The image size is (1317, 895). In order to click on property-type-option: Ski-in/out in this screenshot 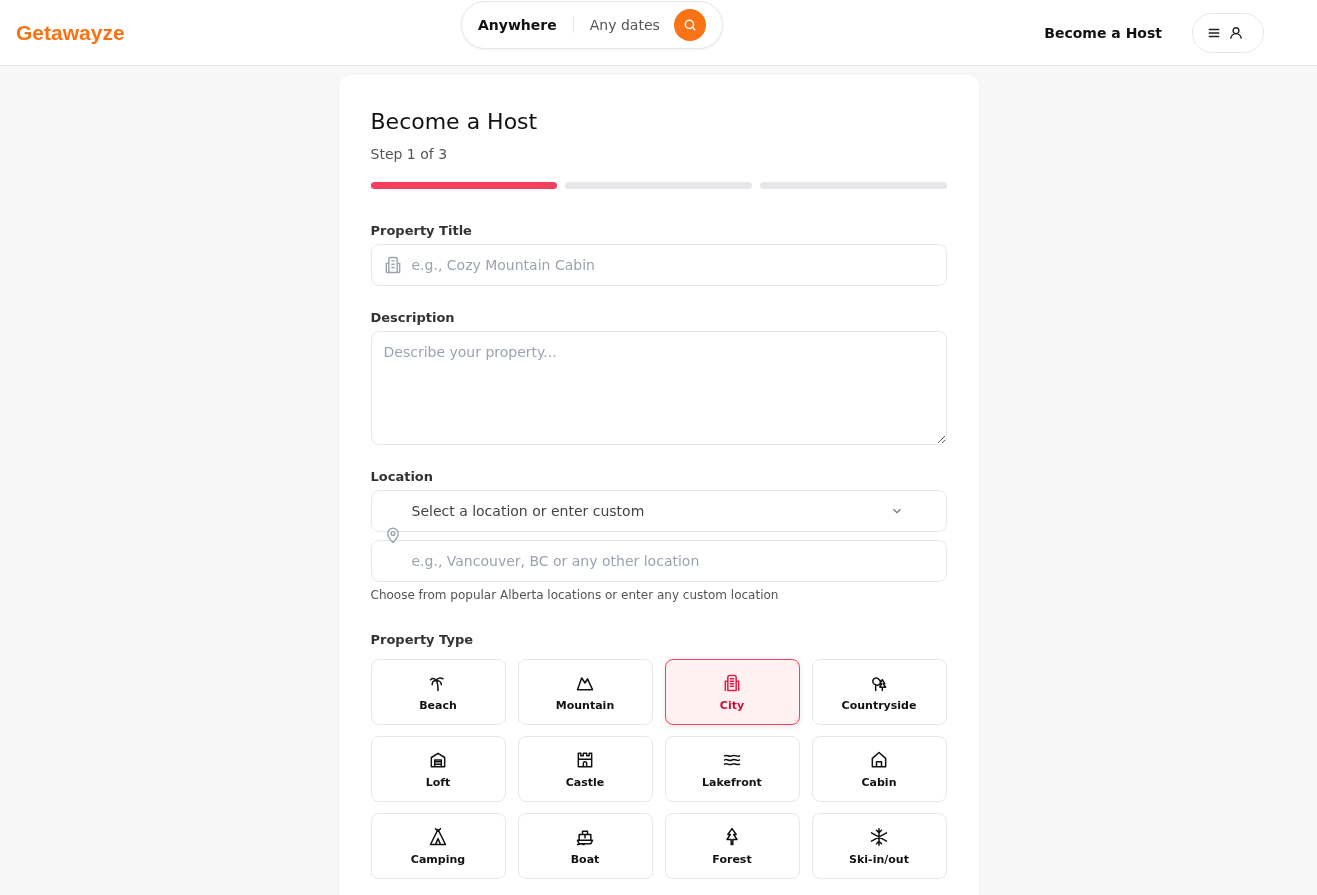, I will do `click(879, 846)`.